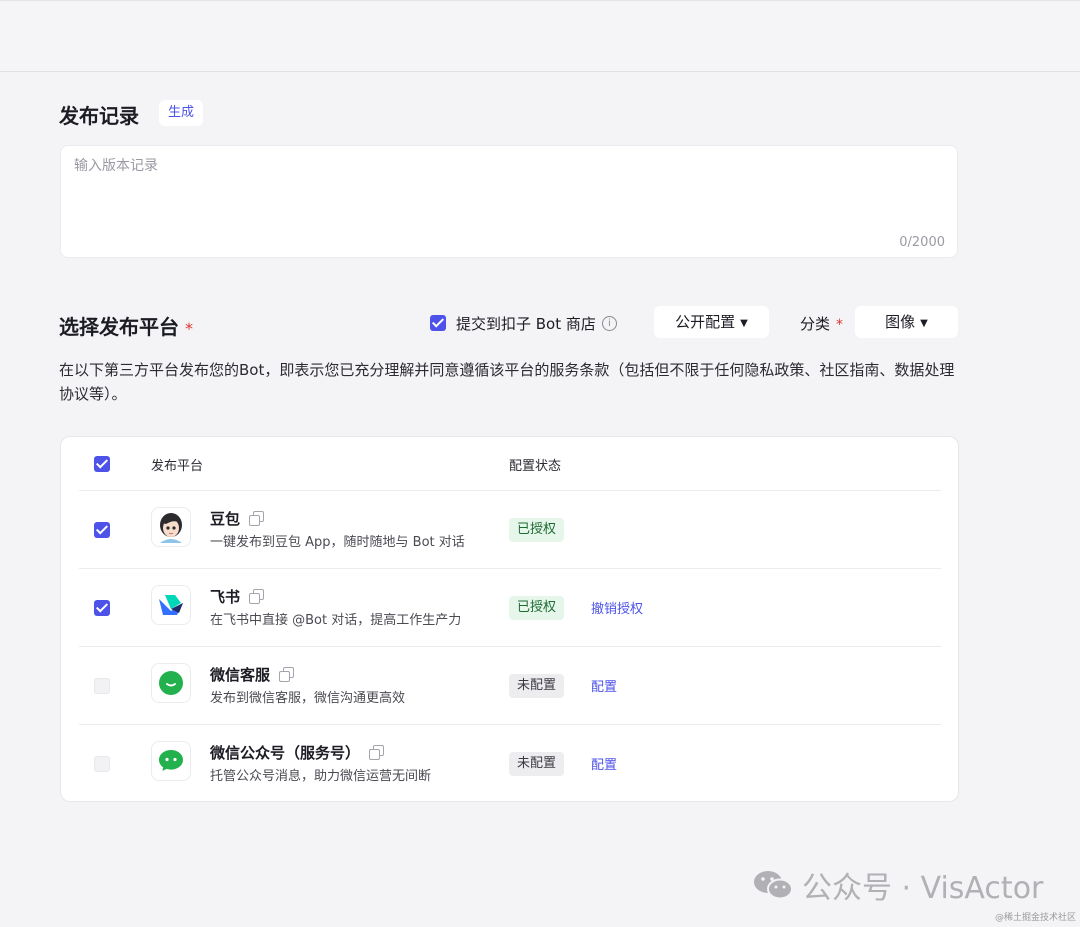  Describe the element at coordinates (705, 322) in the screenshot. I see `visibility-dropdown-label: 公开配置` at that location.